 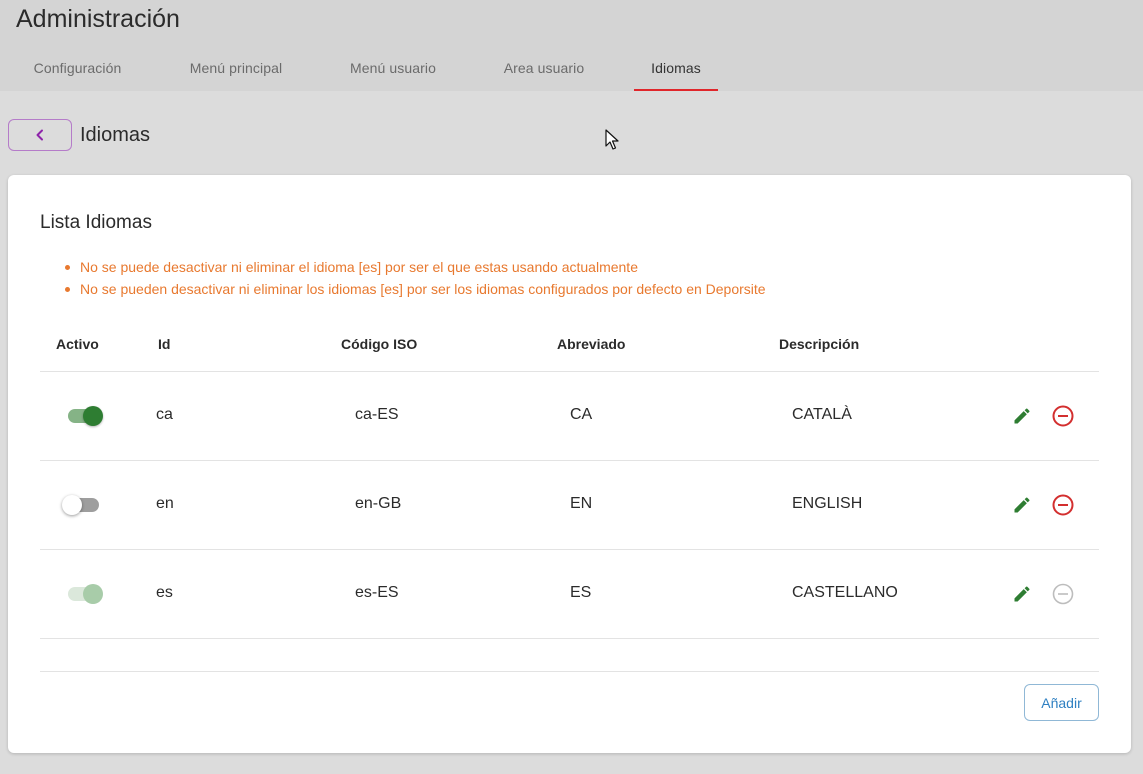 I want to click on cell-iso: en-GB, so click(x=378, y=503).